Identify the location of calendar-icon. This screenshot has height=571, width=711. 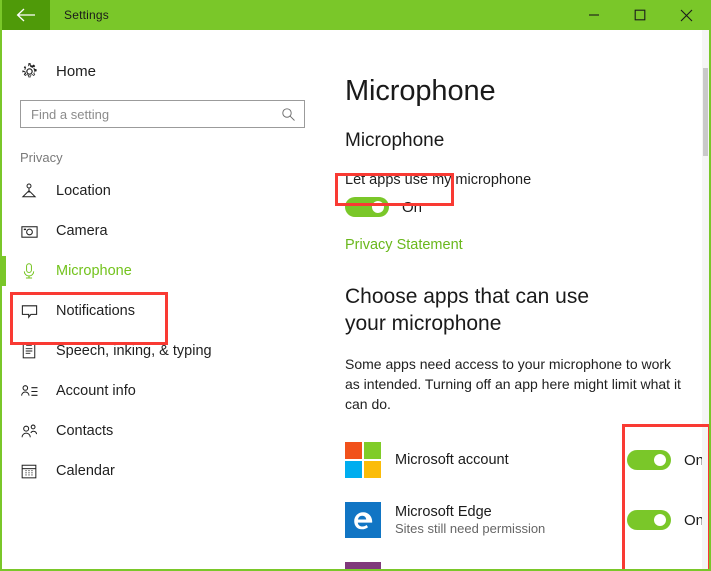
(32, 471).